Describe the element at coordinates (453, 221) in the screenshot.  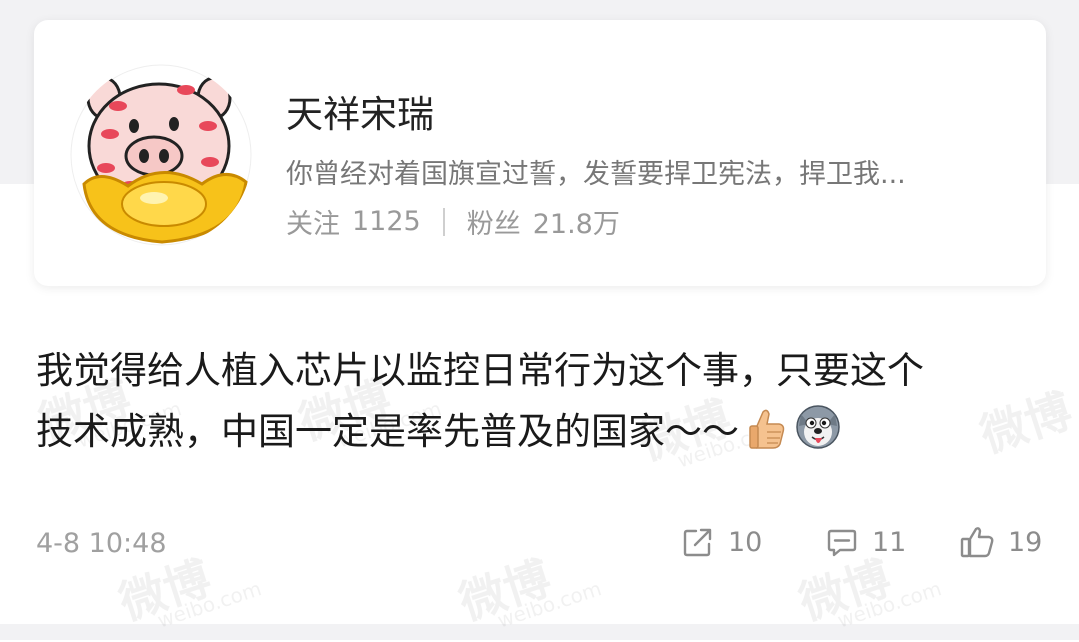
I see `profile-stats: 关注 1125 粉丝 21.8万` at that location.